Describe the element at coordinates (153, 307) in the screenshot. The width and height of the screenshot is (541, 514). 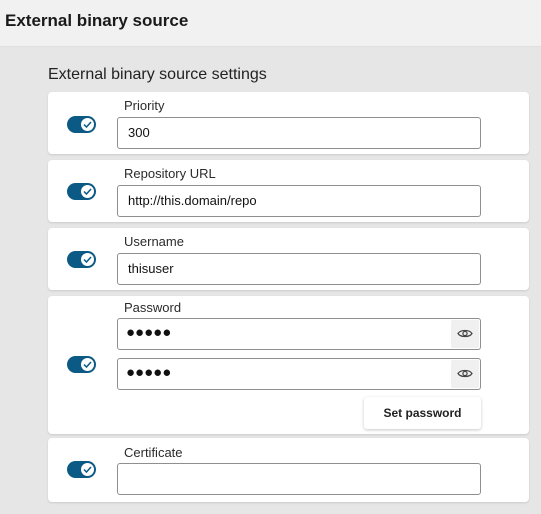
I see `password-label: Password` at that location.